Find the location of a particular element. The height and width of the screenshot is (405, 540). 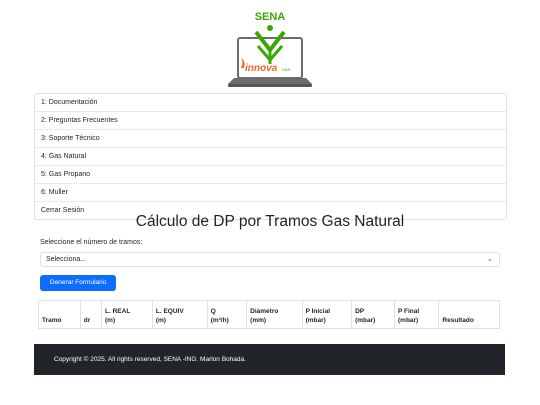

sena-innova-logo: SENA innova GAS is located at coordinates (270, 50).